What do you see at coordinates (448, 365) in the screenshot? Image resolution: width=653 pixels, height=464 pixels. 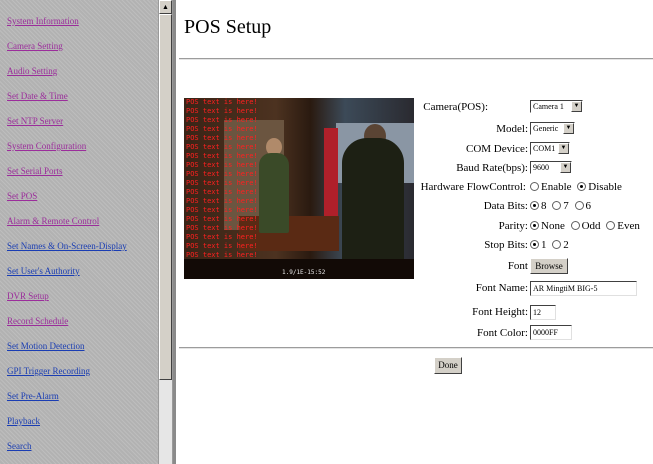 I see `done-button: Done` at bounding box center [448, 365].